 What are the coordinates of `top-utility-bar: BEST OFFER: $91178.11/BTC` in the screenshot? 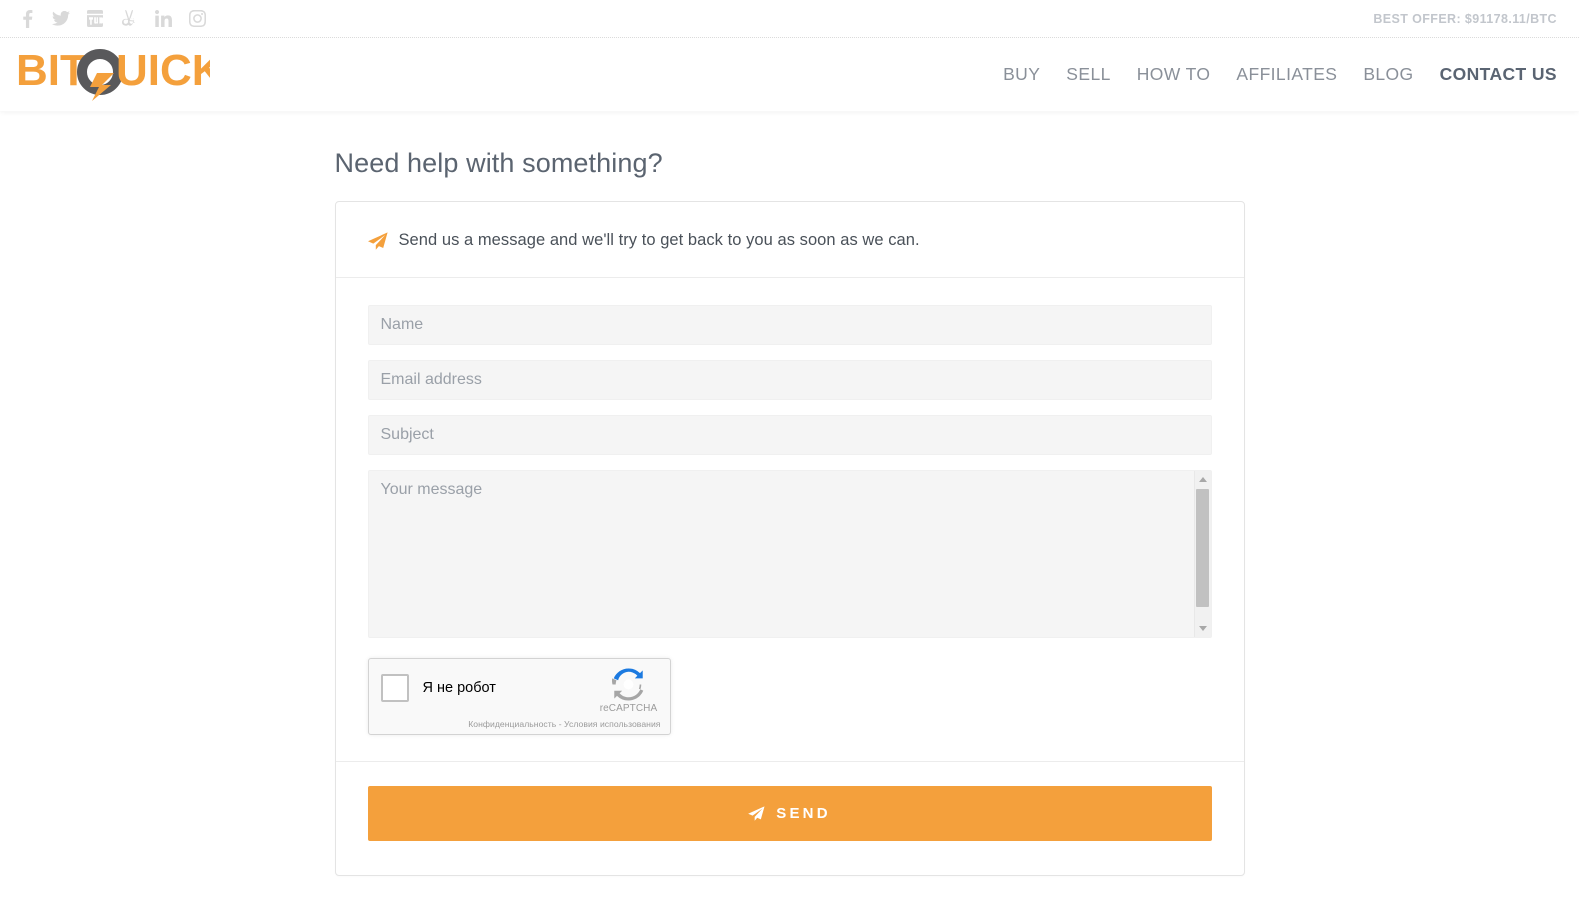 It's located at (789, 19).